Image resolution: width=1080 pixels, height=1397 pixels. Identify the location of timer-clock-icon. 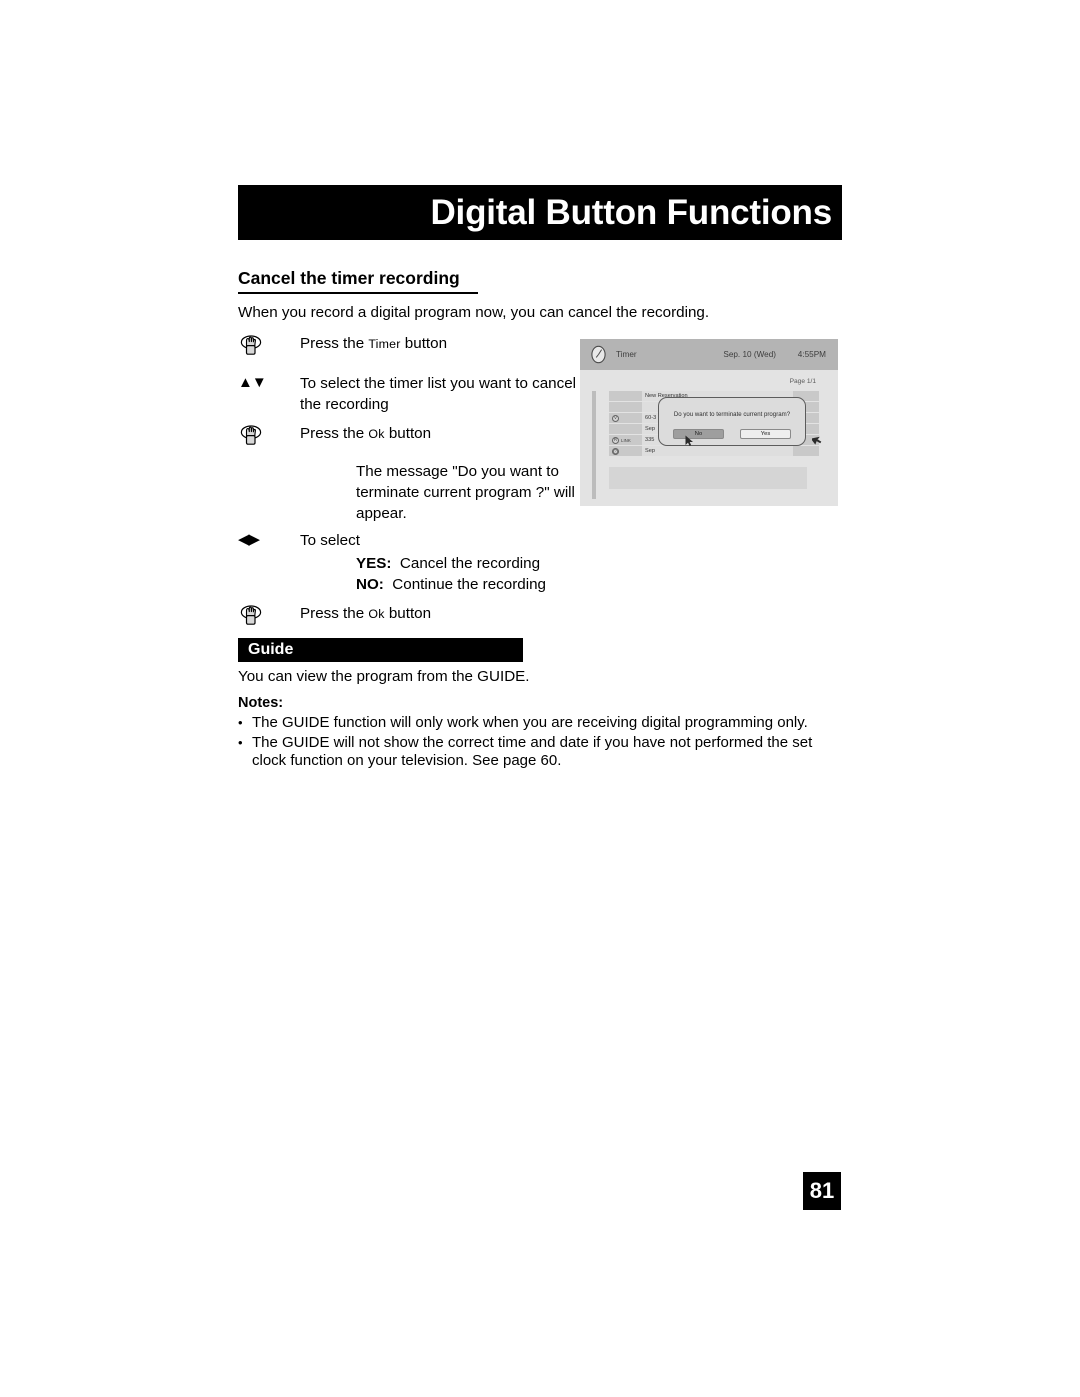
(598, 354).